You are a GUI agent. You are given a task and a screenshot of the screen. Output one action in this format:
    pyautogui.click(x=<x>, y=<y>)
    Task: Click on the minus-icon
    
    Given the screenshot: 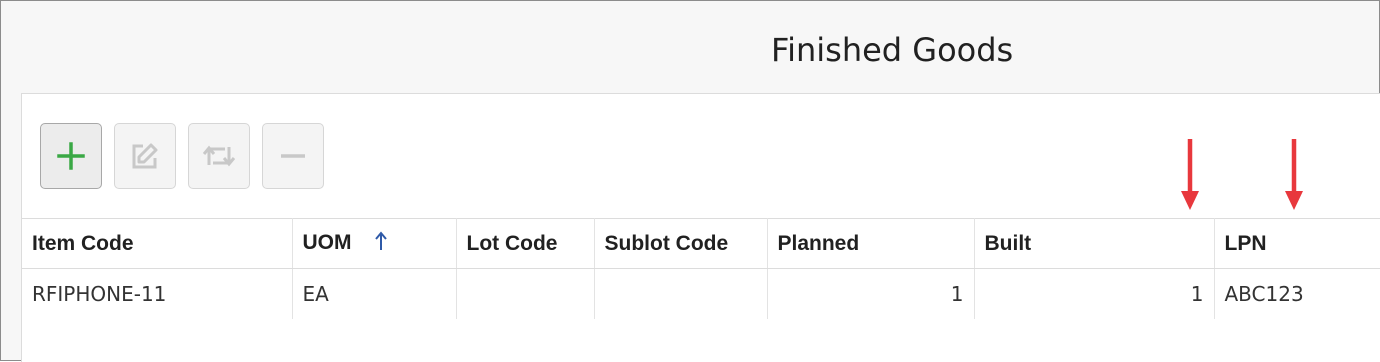 What is the action you would take?
    pyautogui.click(x=293, y=156)
    